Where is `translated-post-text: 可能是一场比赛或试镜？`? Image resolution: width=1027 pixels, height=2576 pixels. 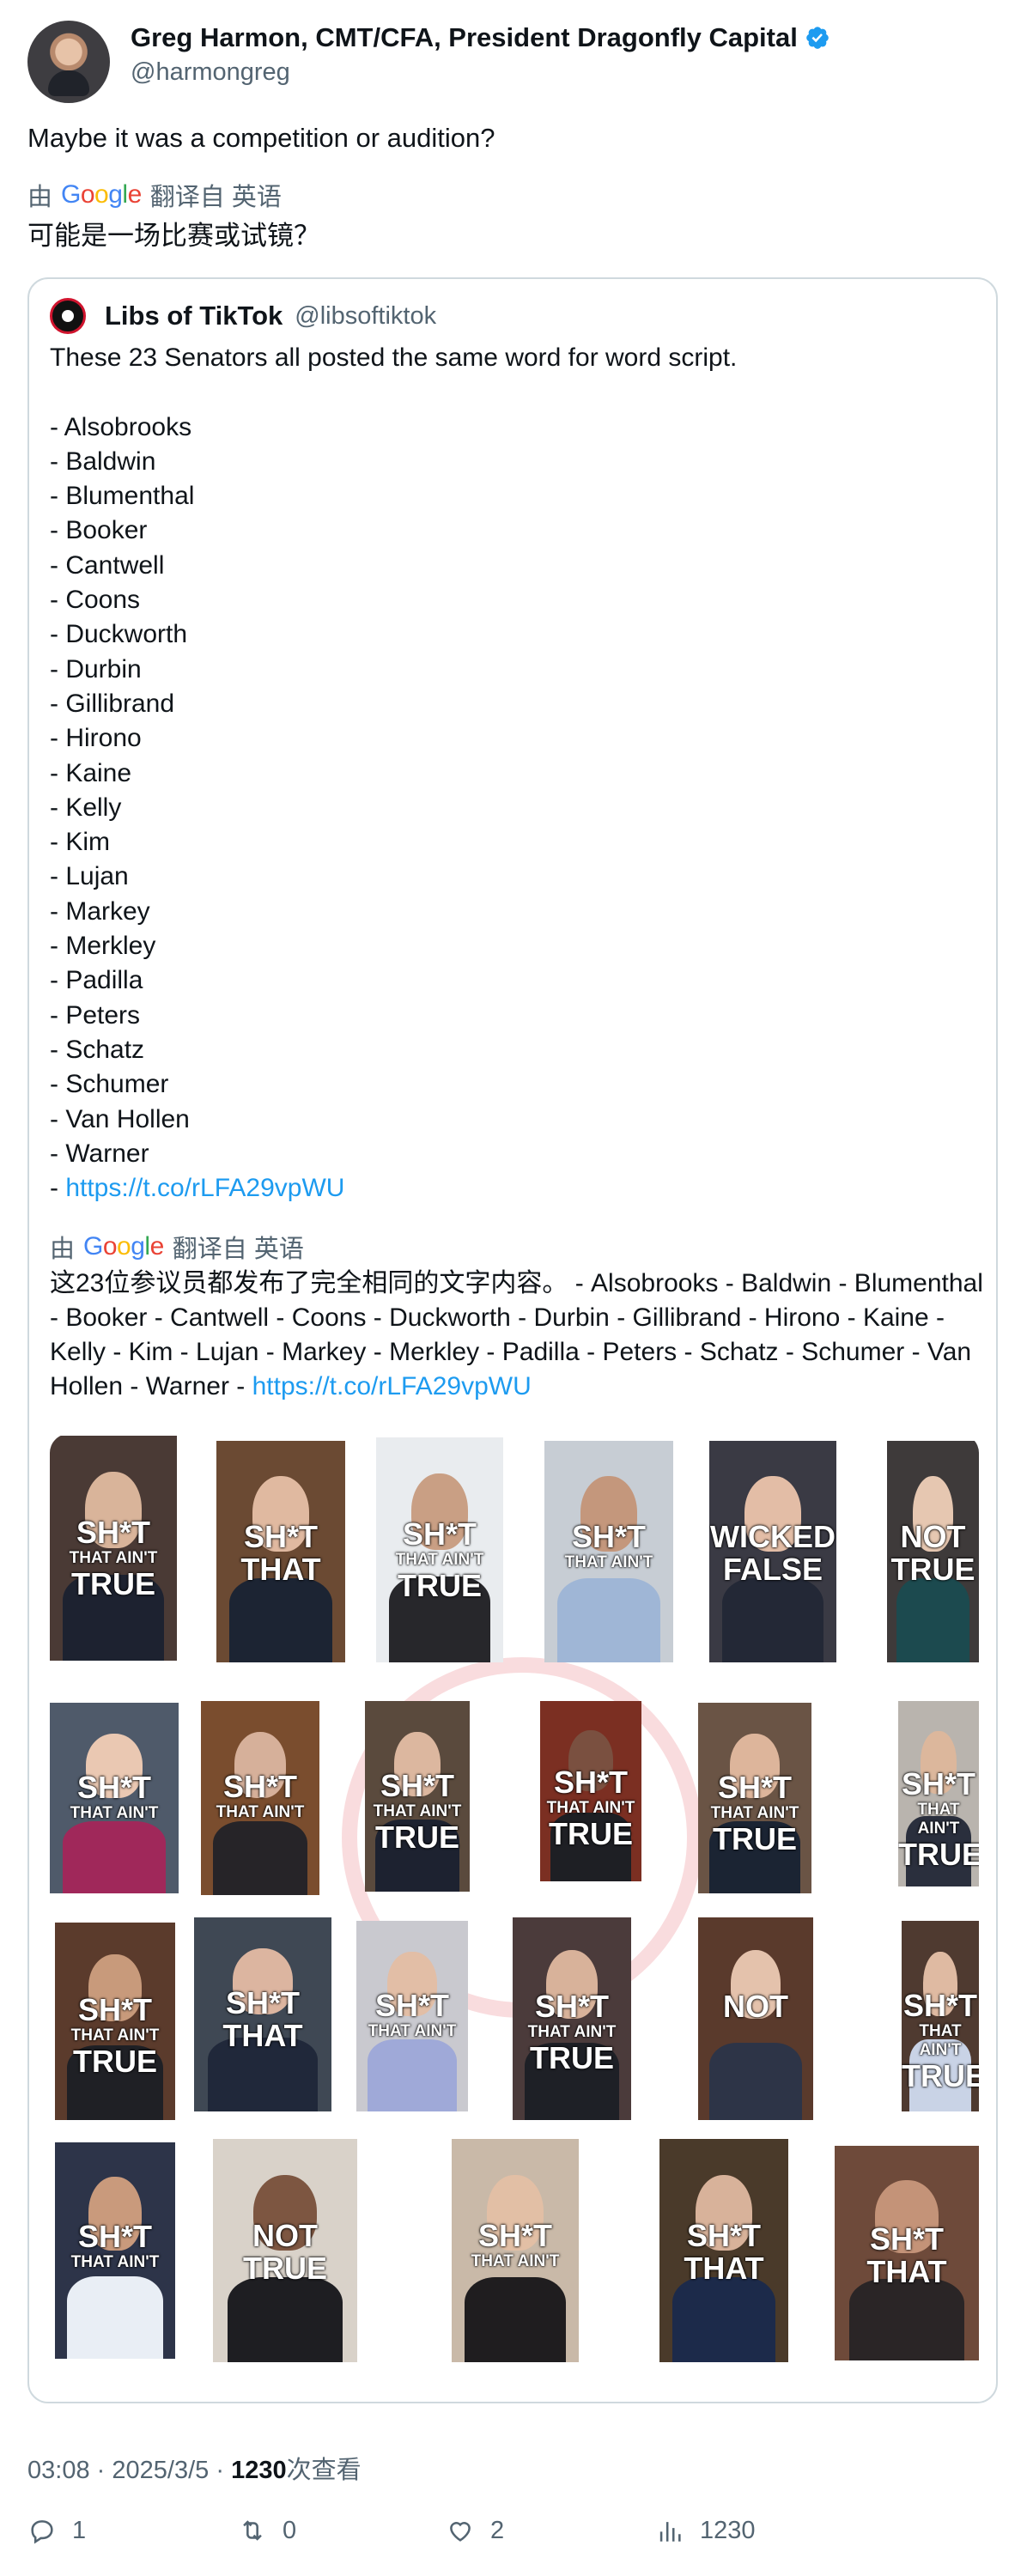
translated-post-text: 可能是一场比赛或试镜？ is located at coordinates (173, 236).